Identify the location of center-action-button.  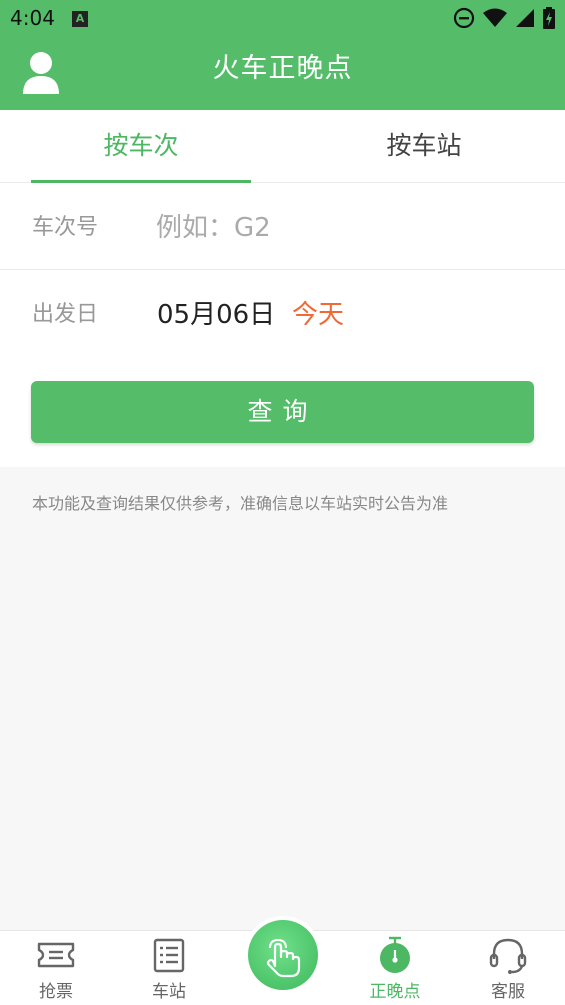
(283, 955).